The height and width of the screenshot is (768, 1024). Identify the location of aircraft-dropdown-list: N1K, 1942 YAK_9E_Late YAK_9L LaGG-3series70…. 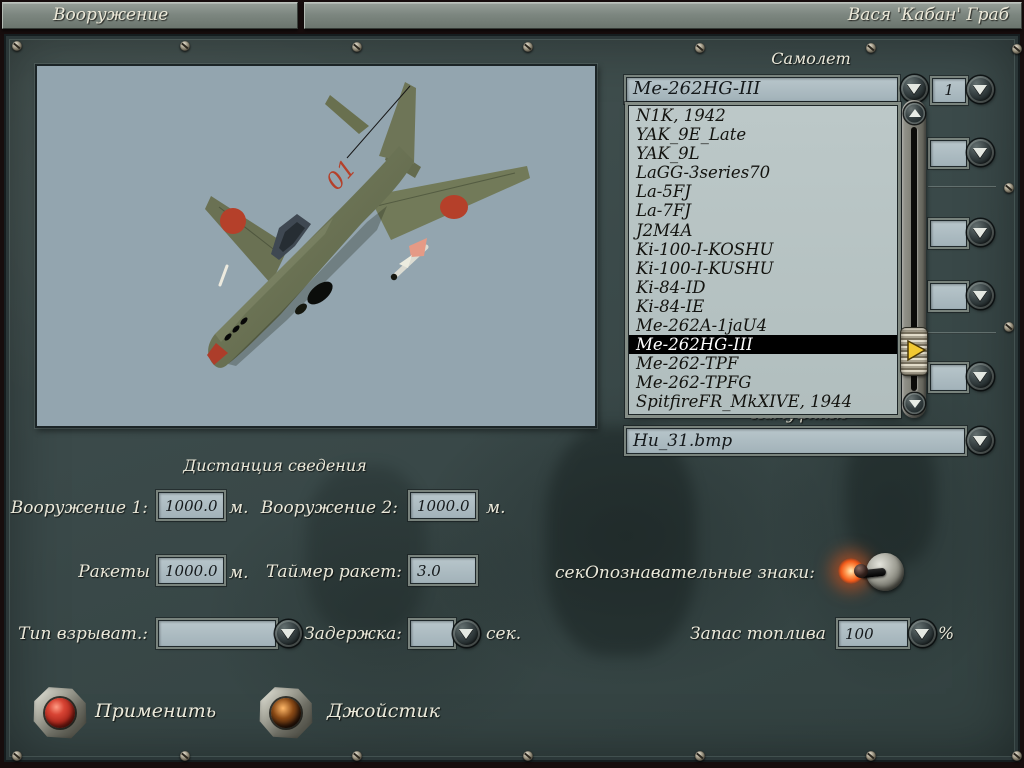
(763, 260).